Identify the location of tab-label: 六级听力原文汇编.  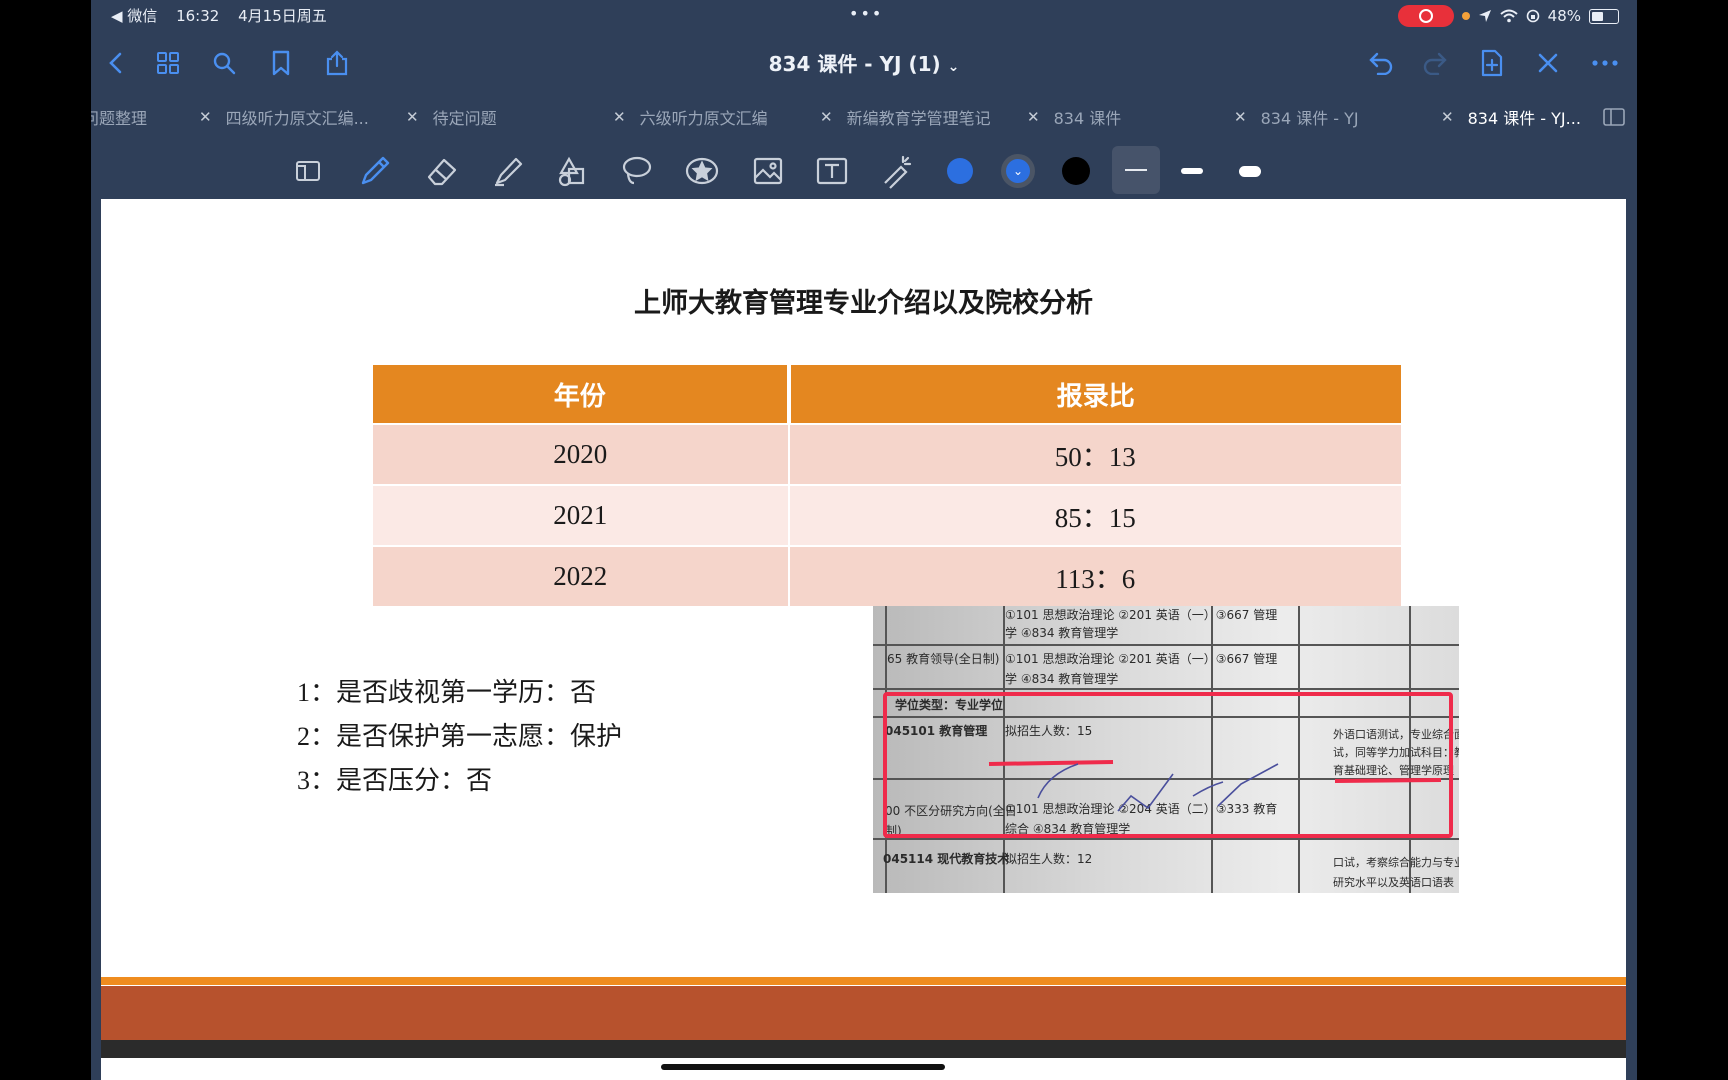
(703, 118).